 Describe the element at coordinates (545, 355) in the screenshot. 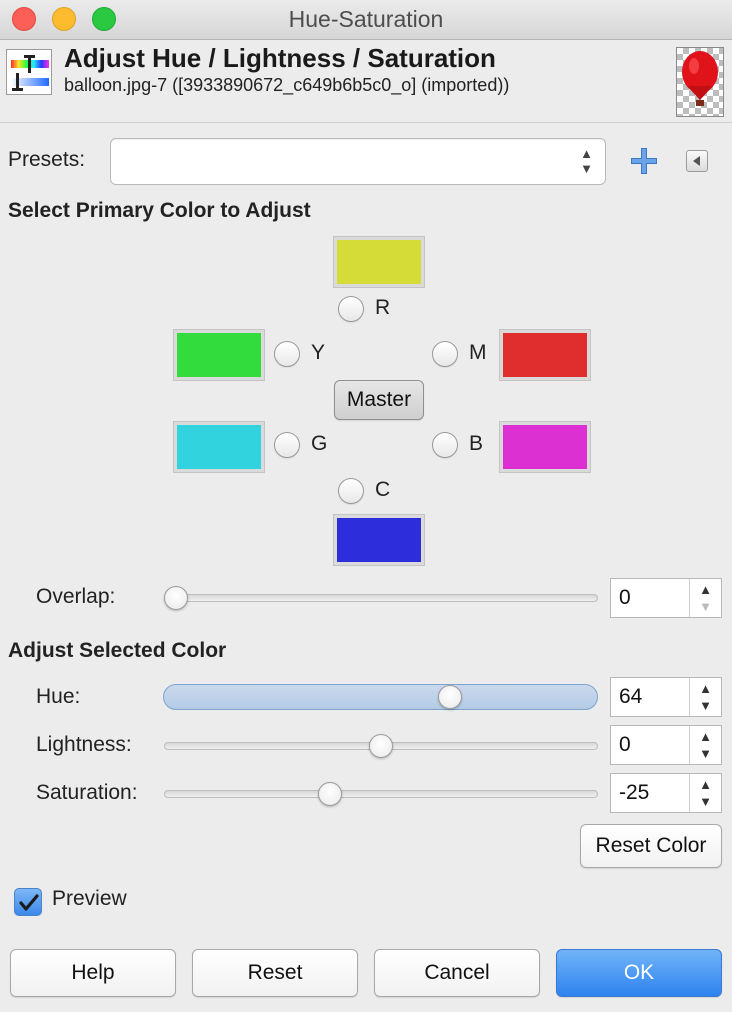

I see `swatch-magenta` at that location.